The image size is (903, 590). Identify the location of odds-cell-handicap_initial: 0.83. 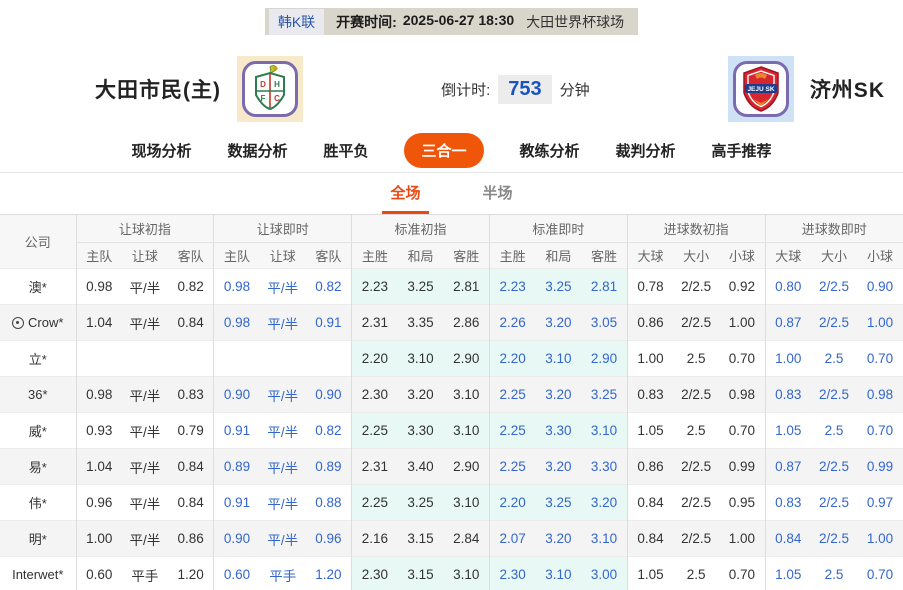
(190, 394).